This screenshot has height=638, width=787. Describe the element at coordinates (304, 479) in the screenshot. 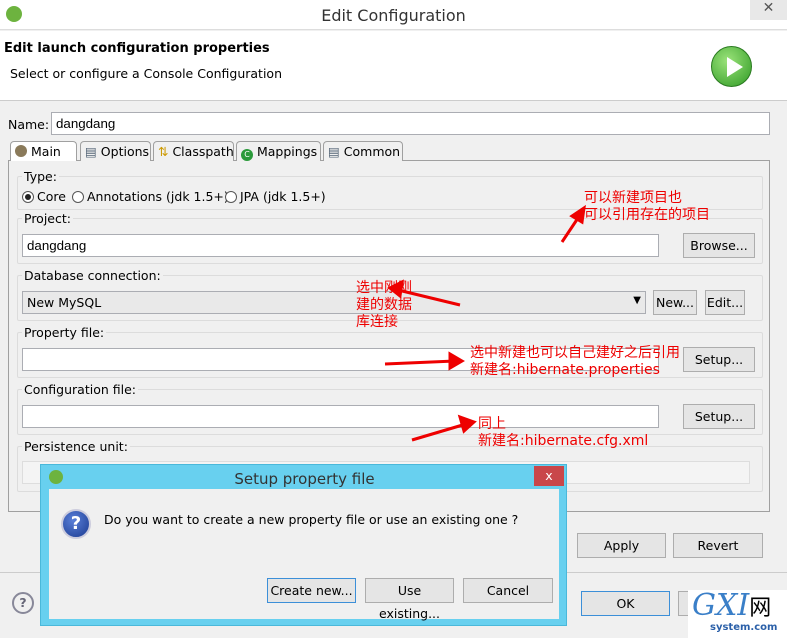

I see `dialog-title: Setup property file` at that location.